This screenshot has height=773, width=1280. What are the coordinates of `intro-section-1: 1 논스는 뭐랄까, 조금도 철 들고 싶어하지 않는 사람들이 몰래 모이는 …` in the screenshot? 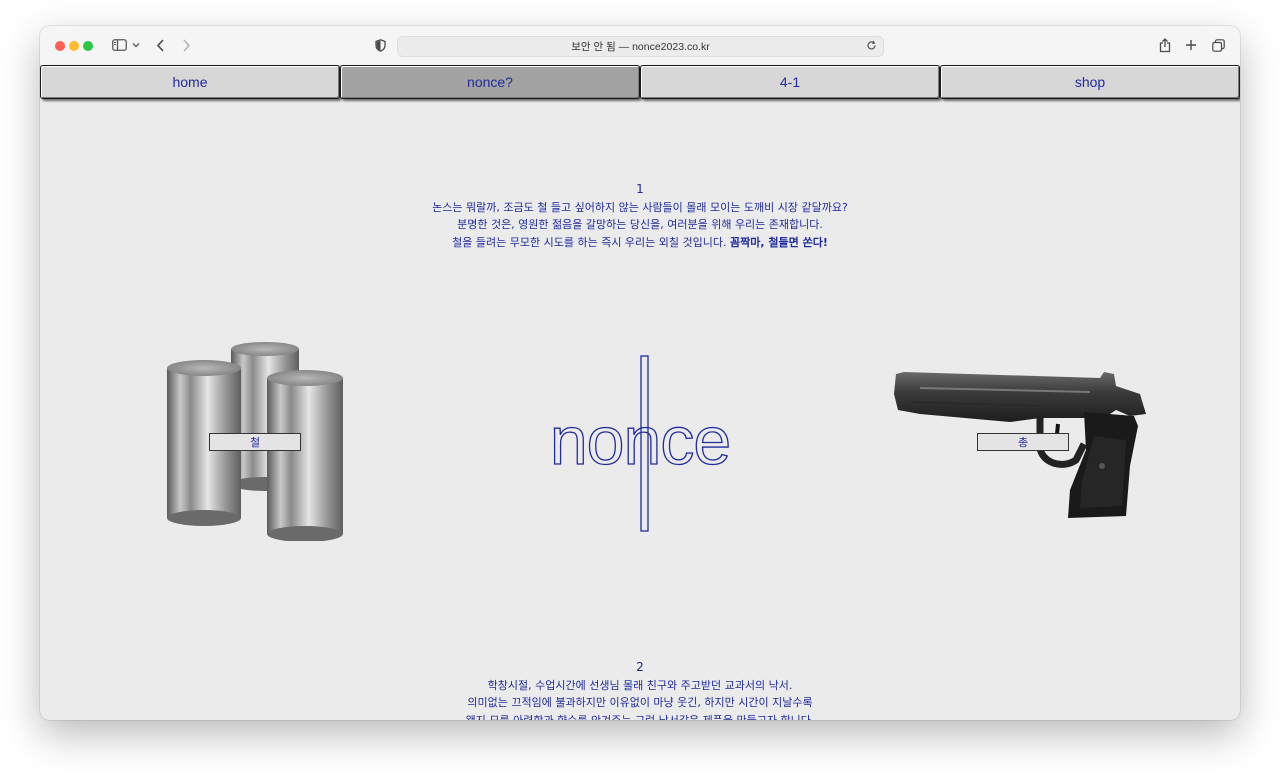 It's located at (640, 216).